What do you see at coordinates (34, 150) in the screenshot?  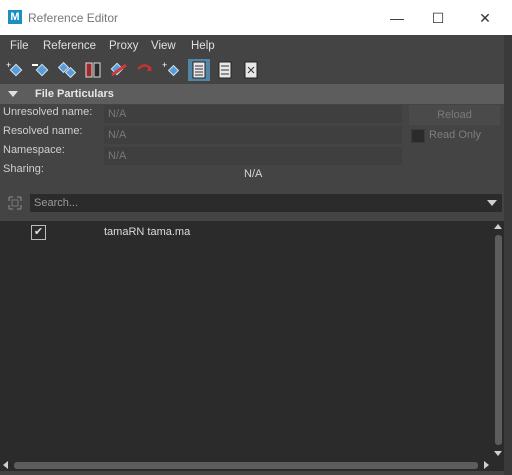 I see `namespace-label: Namespace:` at bounding box center [34, 150].